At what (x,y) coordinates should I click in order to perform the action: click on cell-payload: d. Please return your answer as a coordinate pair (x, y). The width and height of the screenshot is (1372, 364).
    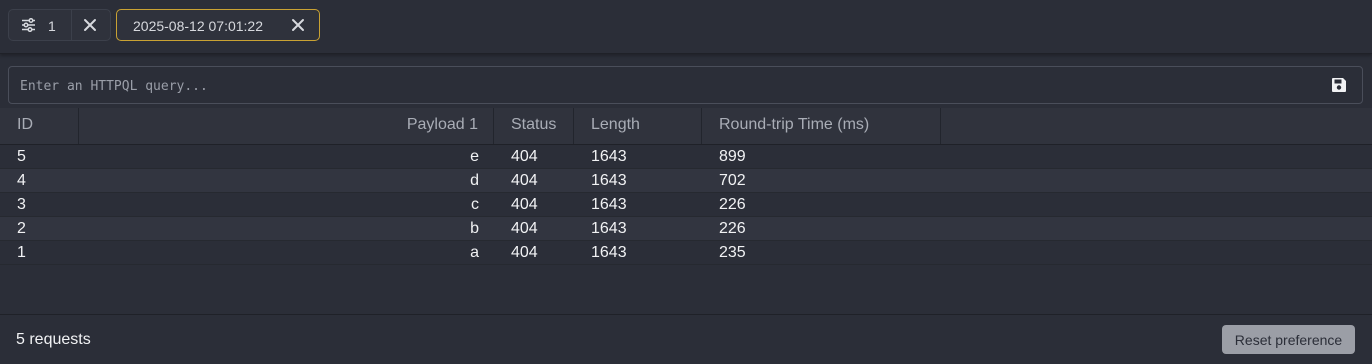
    Looking at the image, I should click on (474, 180).